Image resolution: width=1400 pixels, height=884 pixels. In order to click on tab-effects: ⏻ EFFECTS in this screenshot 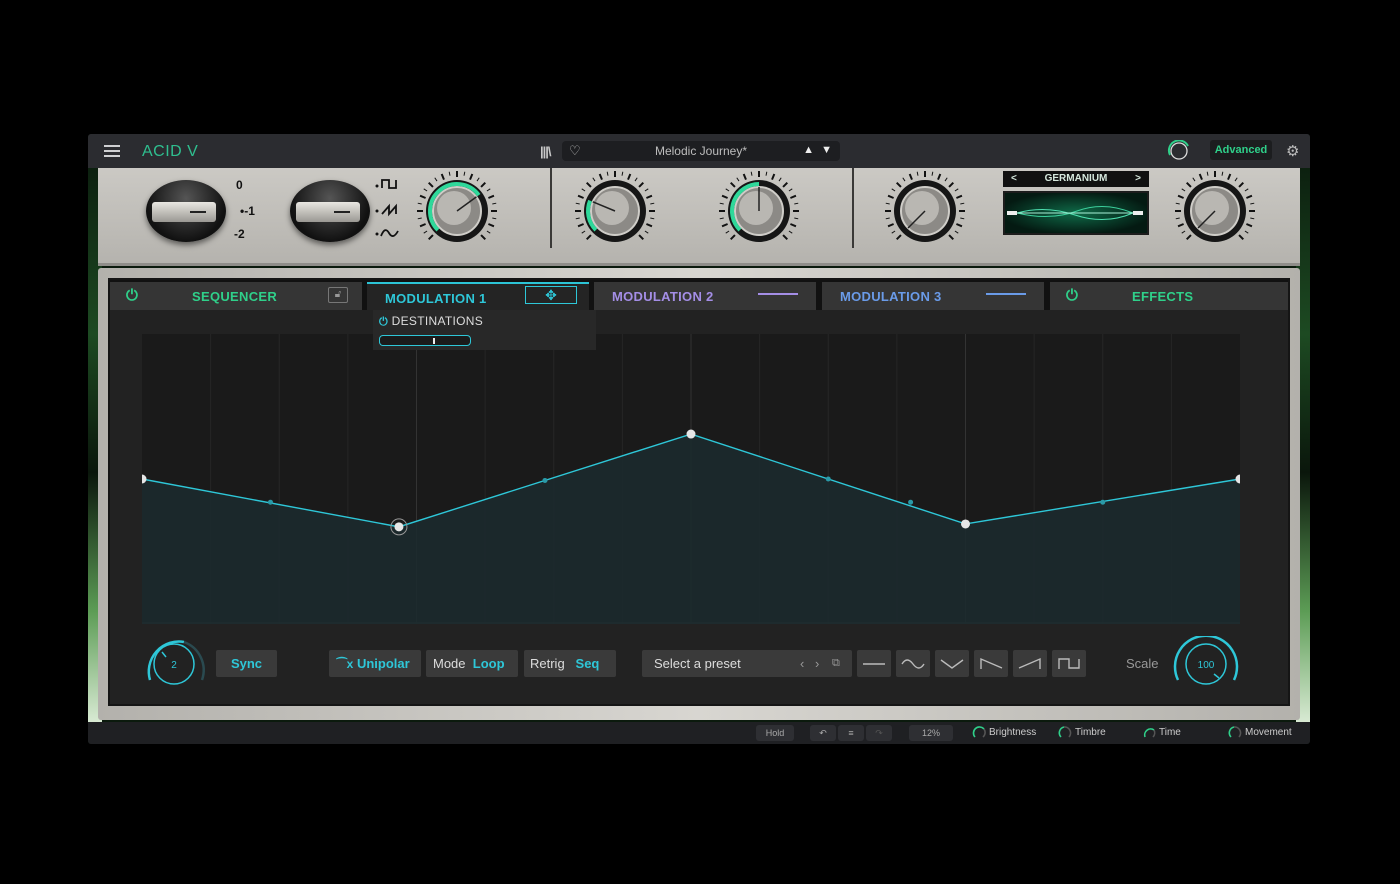, I will do `click(1169, 296)`.